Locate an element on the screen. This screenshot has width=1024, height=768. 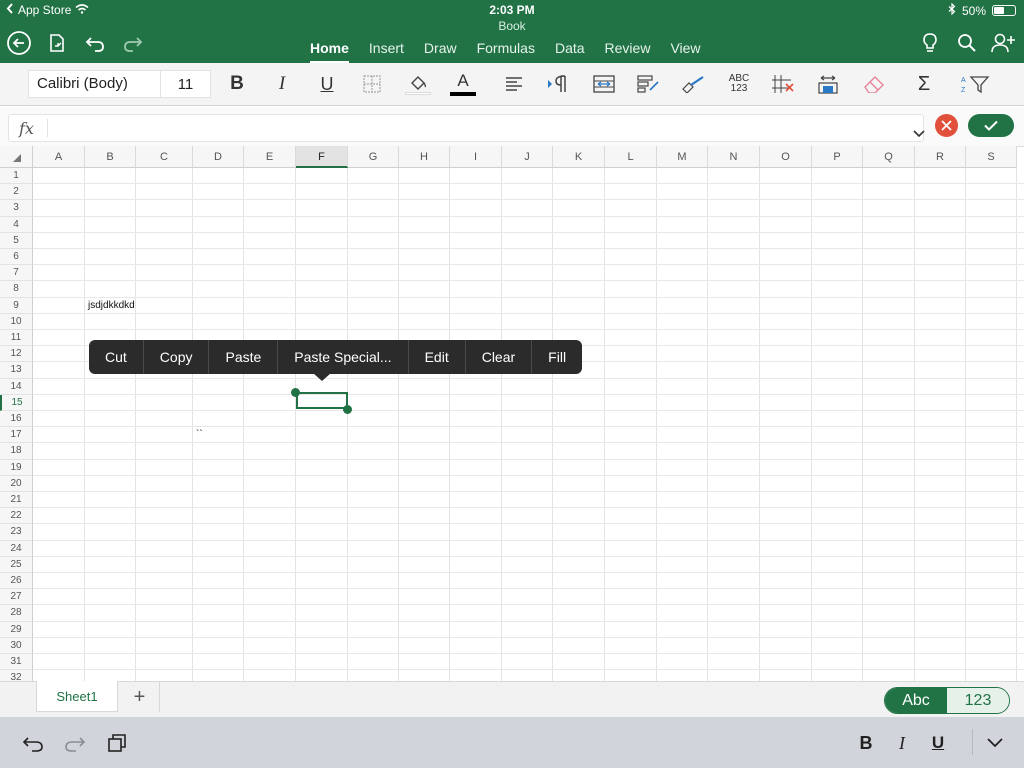
row-header-10: 10 is located at coordinates (16, 321).